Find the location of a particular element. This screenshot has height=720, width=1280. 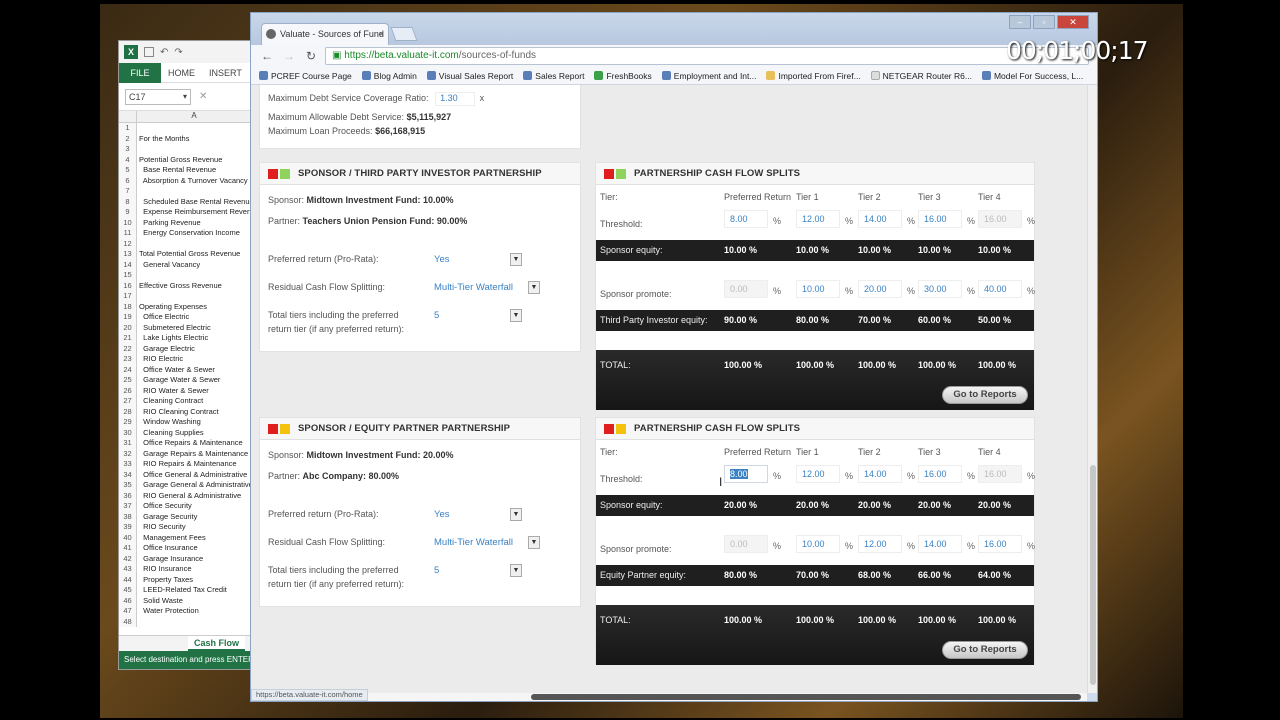

undo-icon: ↶ is located at coordinates (164, 52).